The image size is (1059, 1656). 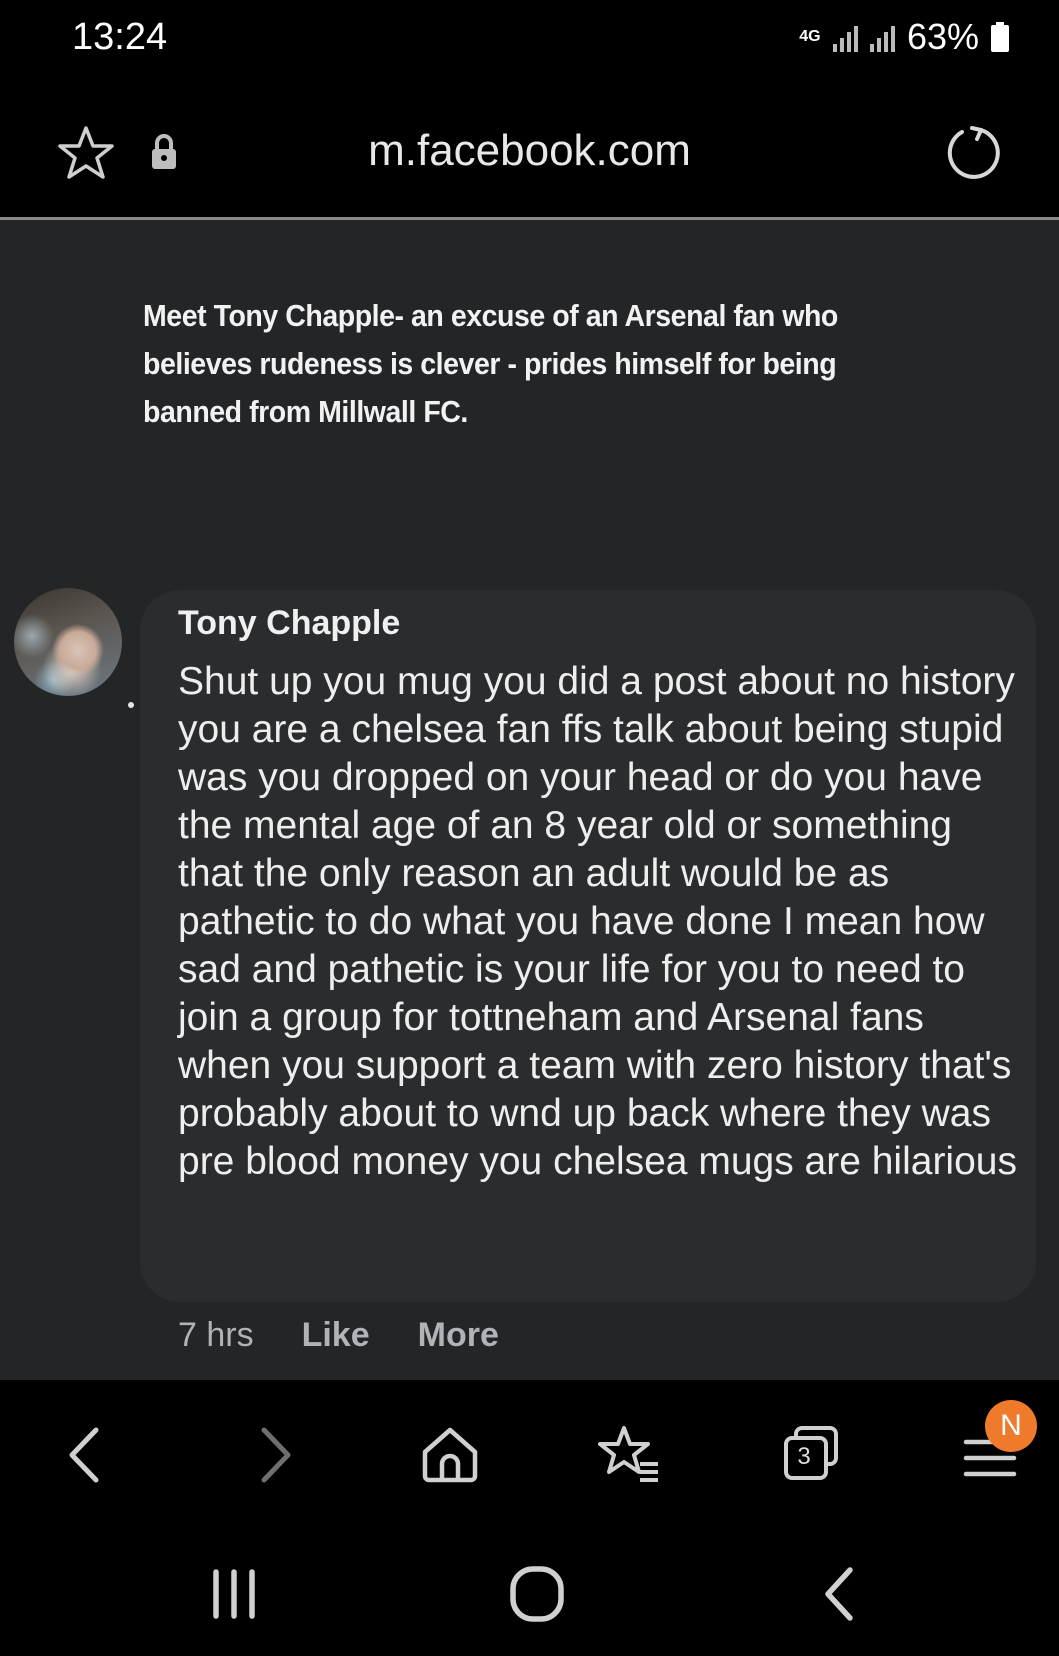 I want to click on tab-count: 3, so click(x=804, y=1456).